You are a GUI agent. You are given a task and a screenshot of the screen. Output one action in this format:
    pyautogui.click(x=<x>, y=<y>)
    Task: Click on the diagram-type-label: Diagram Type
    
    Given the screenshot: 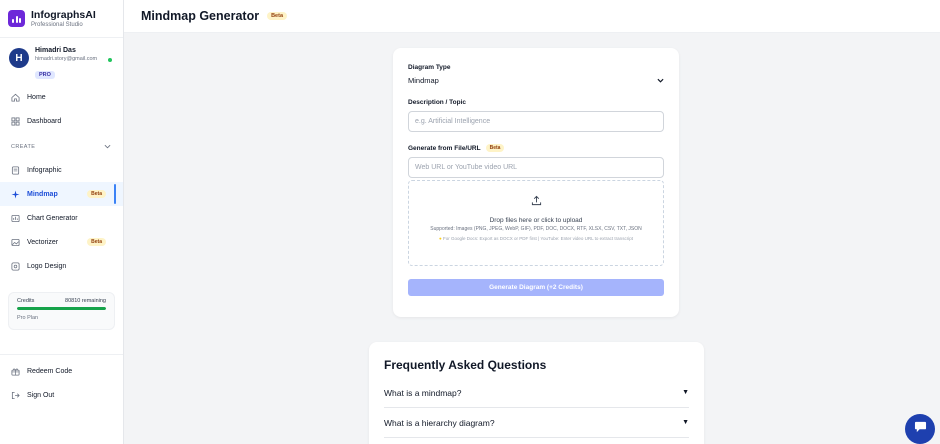 What is the action you would take?
    pyautogui.click(x=429, y=67)
    